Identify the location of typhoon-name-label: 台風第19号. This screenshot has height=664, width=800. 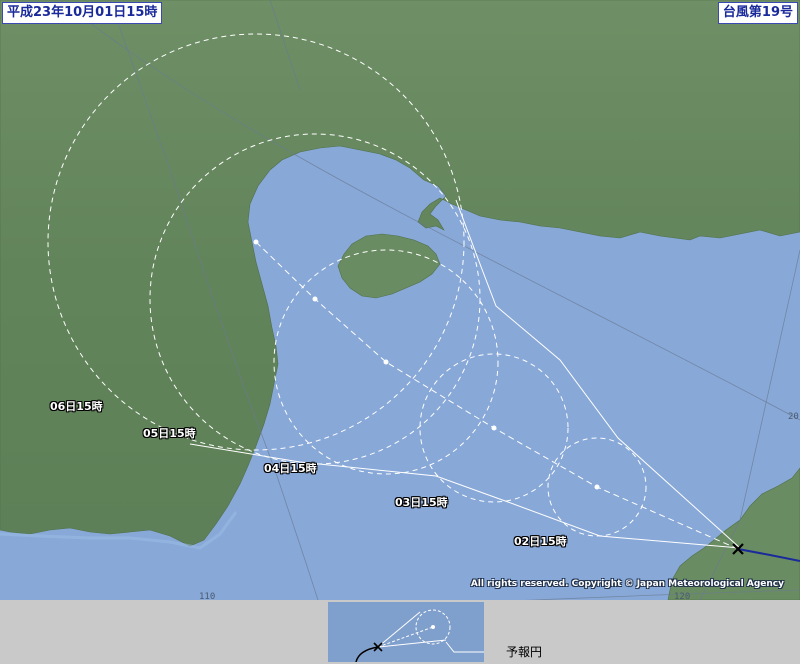
(757, 13).